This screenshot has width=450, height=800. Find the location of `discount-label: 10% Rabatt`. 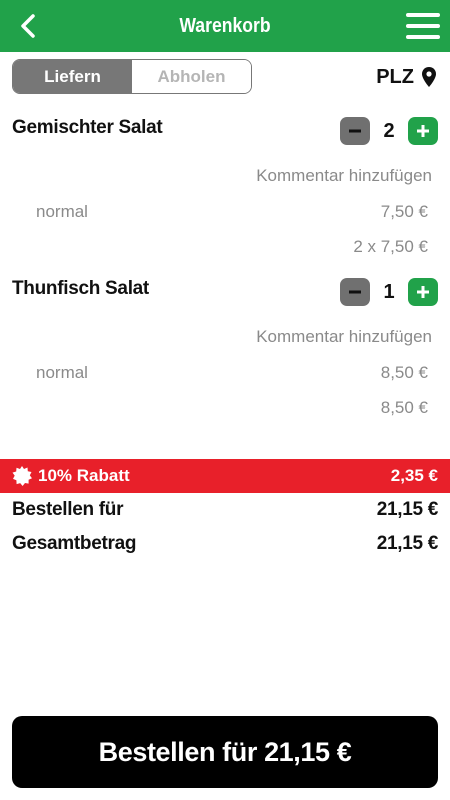

discount-label: 10% Rabatt is located at coordinates (84, 475).